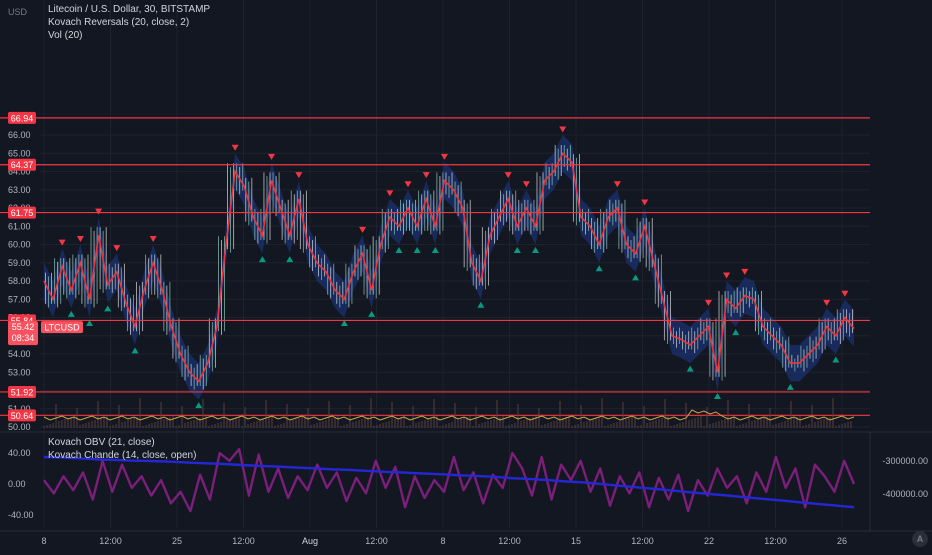 Image resolution: width=932 pixels, height=555 pixels. I want to click on last-price-value: 55.42, so click(23, 327).